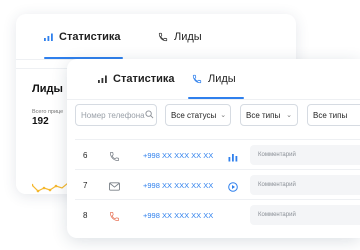  Describe the element at coordinates (217, 184) in the screenshot. I see `table-row: 7 +998 XX XXX XX XX Комментарий` at that location.